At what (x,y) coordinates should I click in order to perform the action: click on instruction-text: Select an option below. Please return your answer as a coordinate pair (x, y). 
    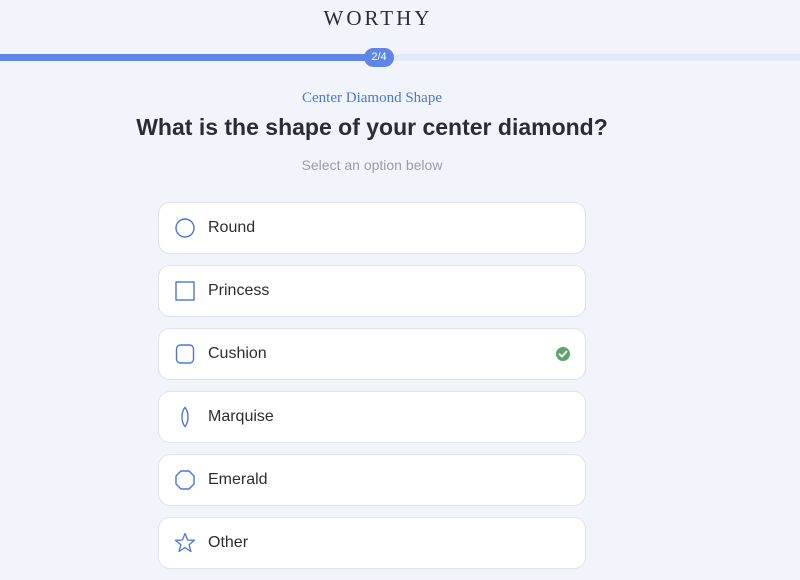
    Looking at the image, I should click on (372, 165).